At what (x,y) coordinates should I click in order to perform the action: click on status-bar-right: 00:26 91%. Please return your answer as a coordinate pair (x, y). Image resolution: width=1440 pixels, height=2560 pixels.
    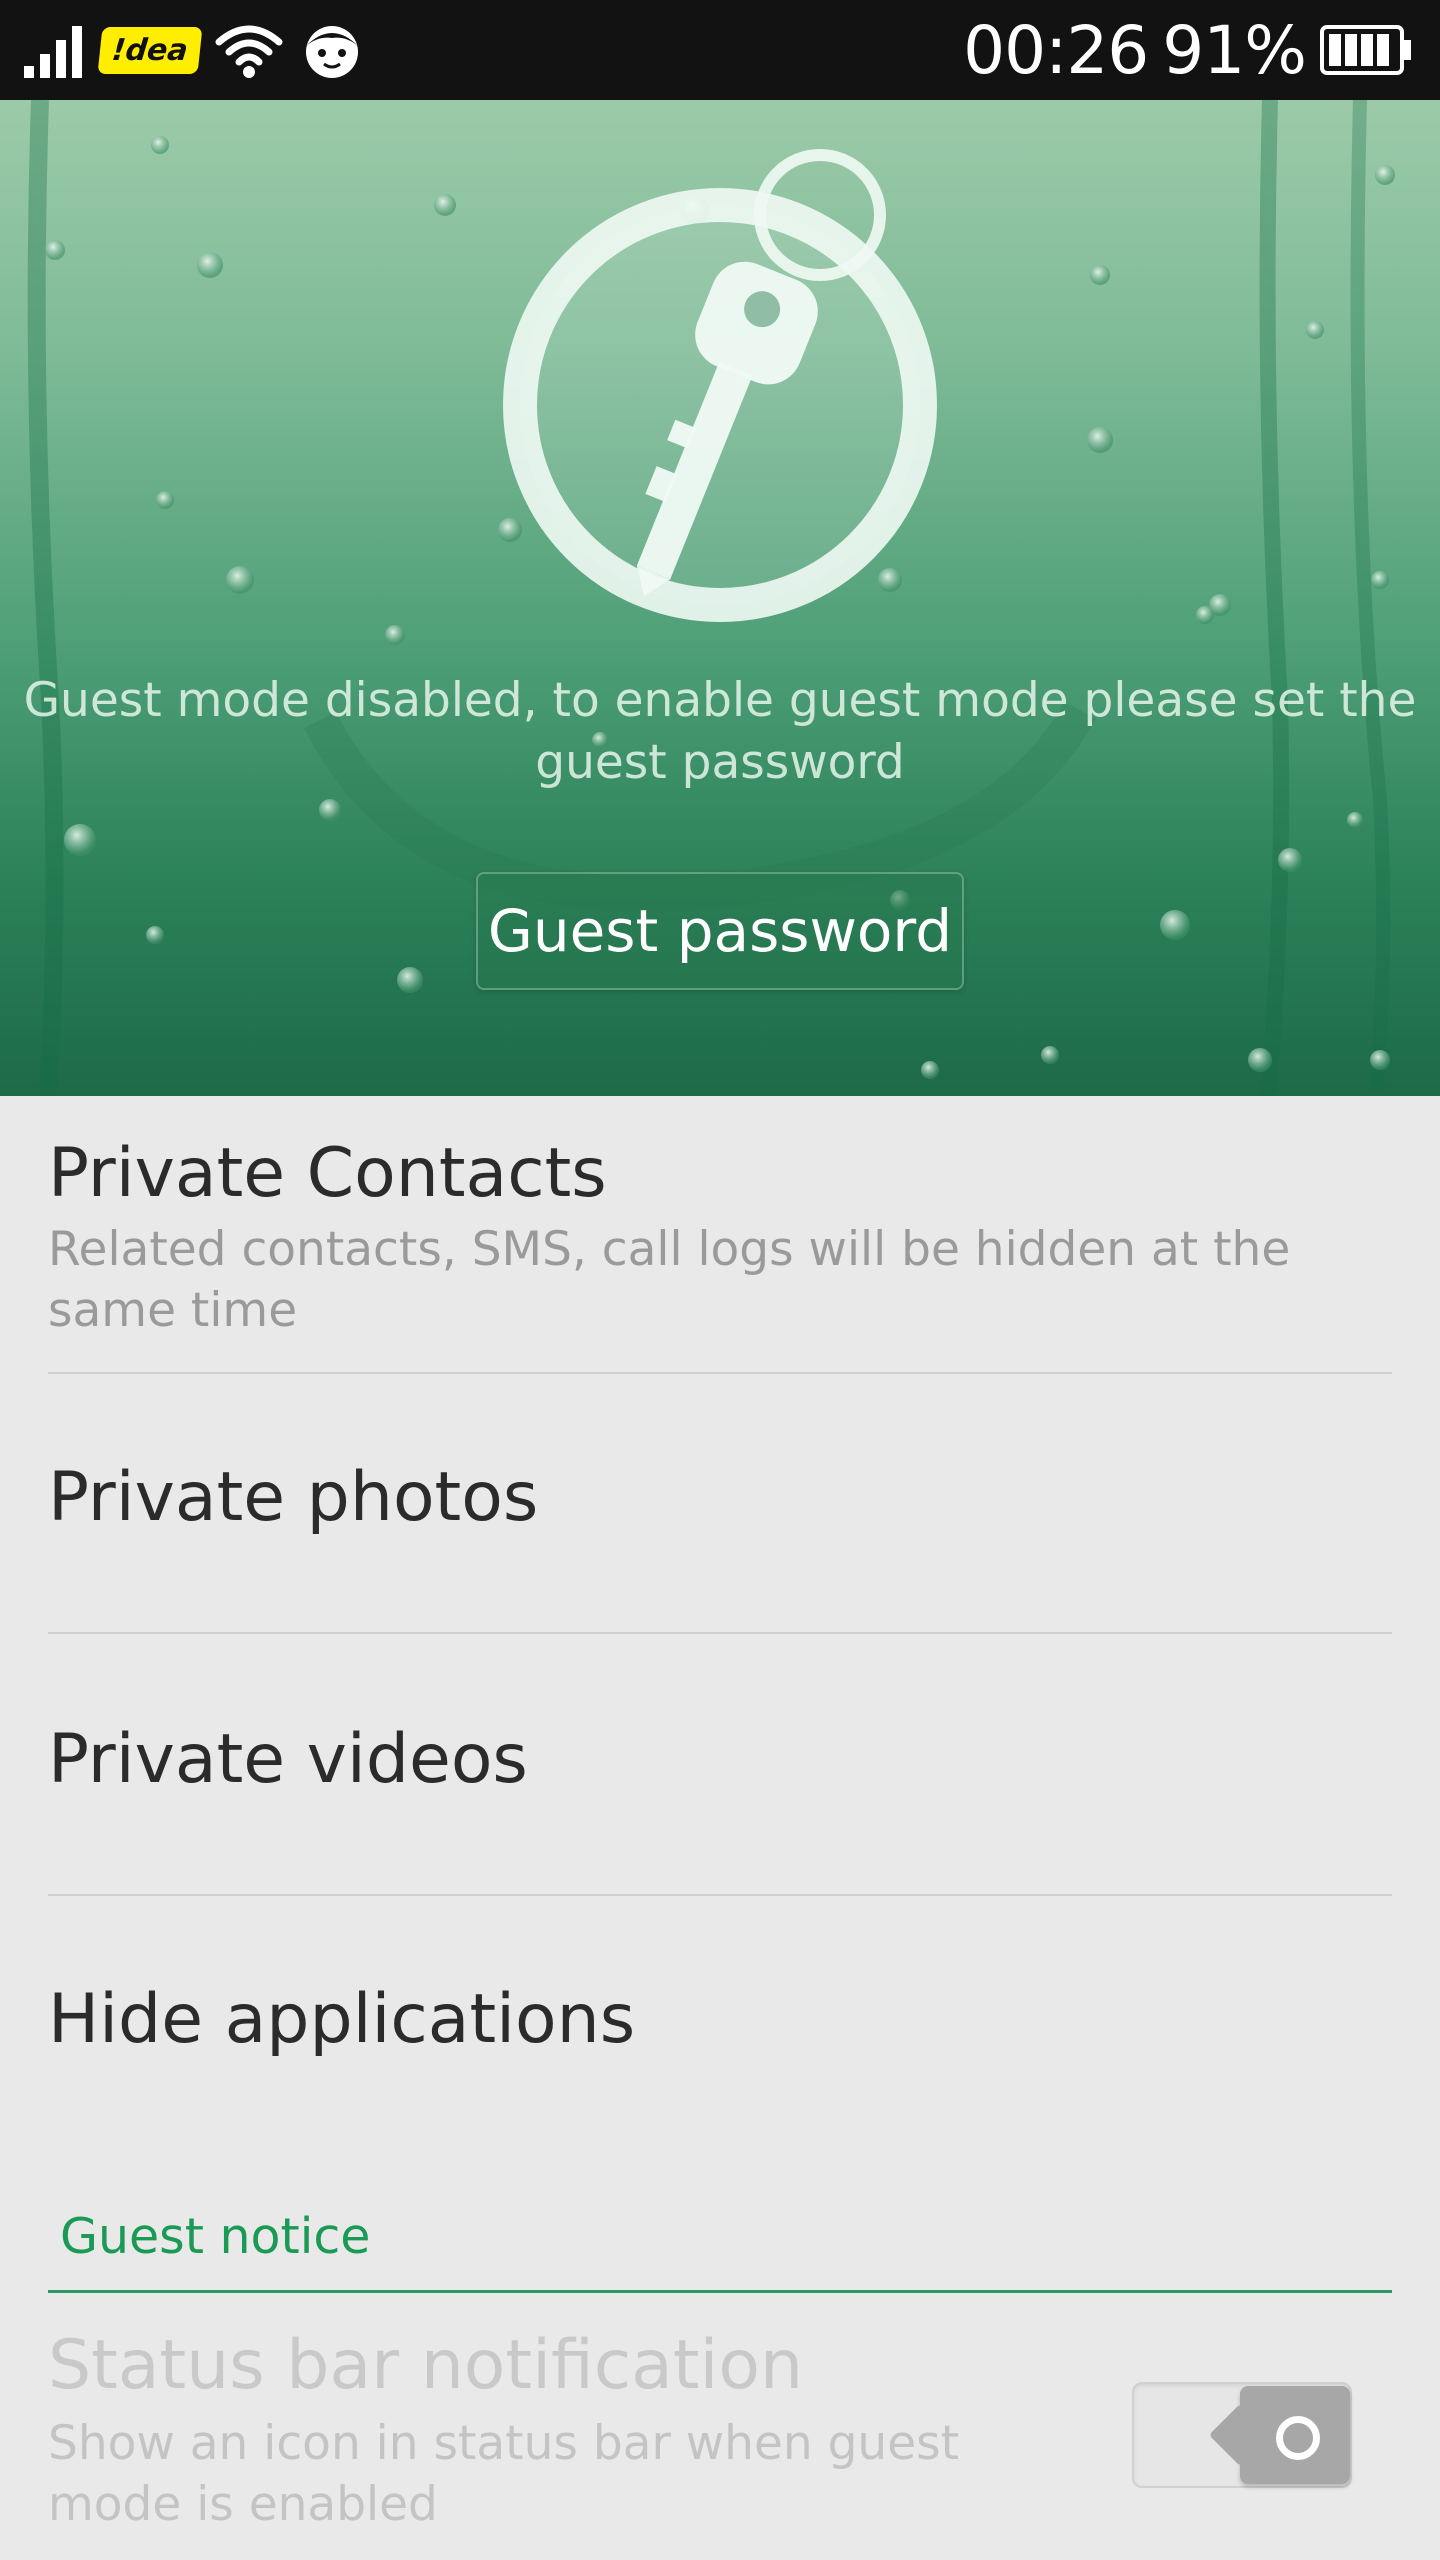
    Looking at the image, I should click on (1187, 50).